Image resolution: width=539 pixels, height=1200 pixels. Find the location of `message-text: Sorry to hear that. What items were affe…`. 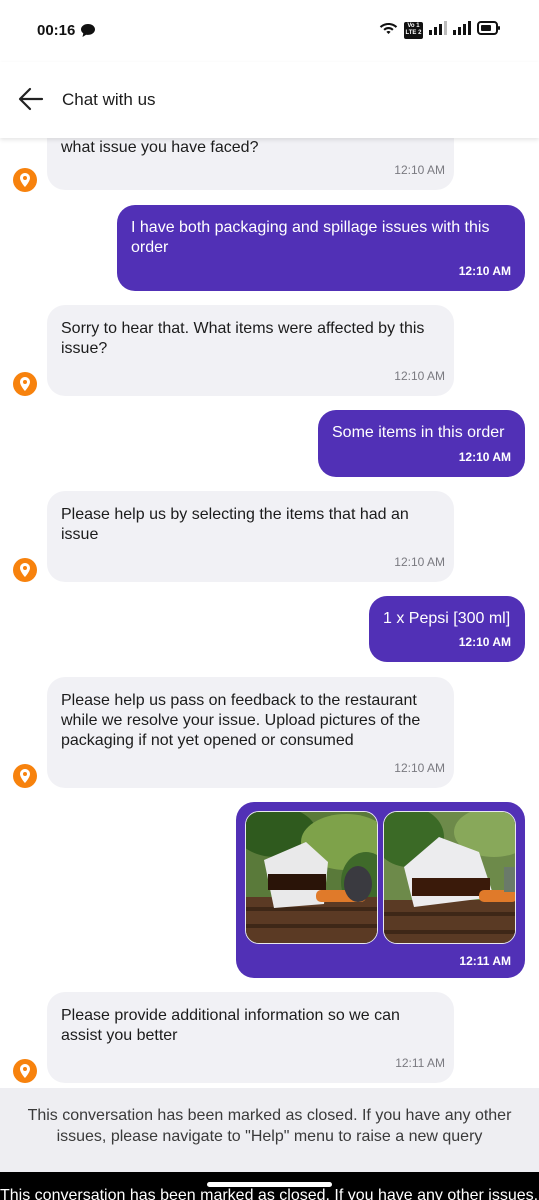

message-text: Sorry to hear that. What items were affe… is located at coordinates (243, 338).